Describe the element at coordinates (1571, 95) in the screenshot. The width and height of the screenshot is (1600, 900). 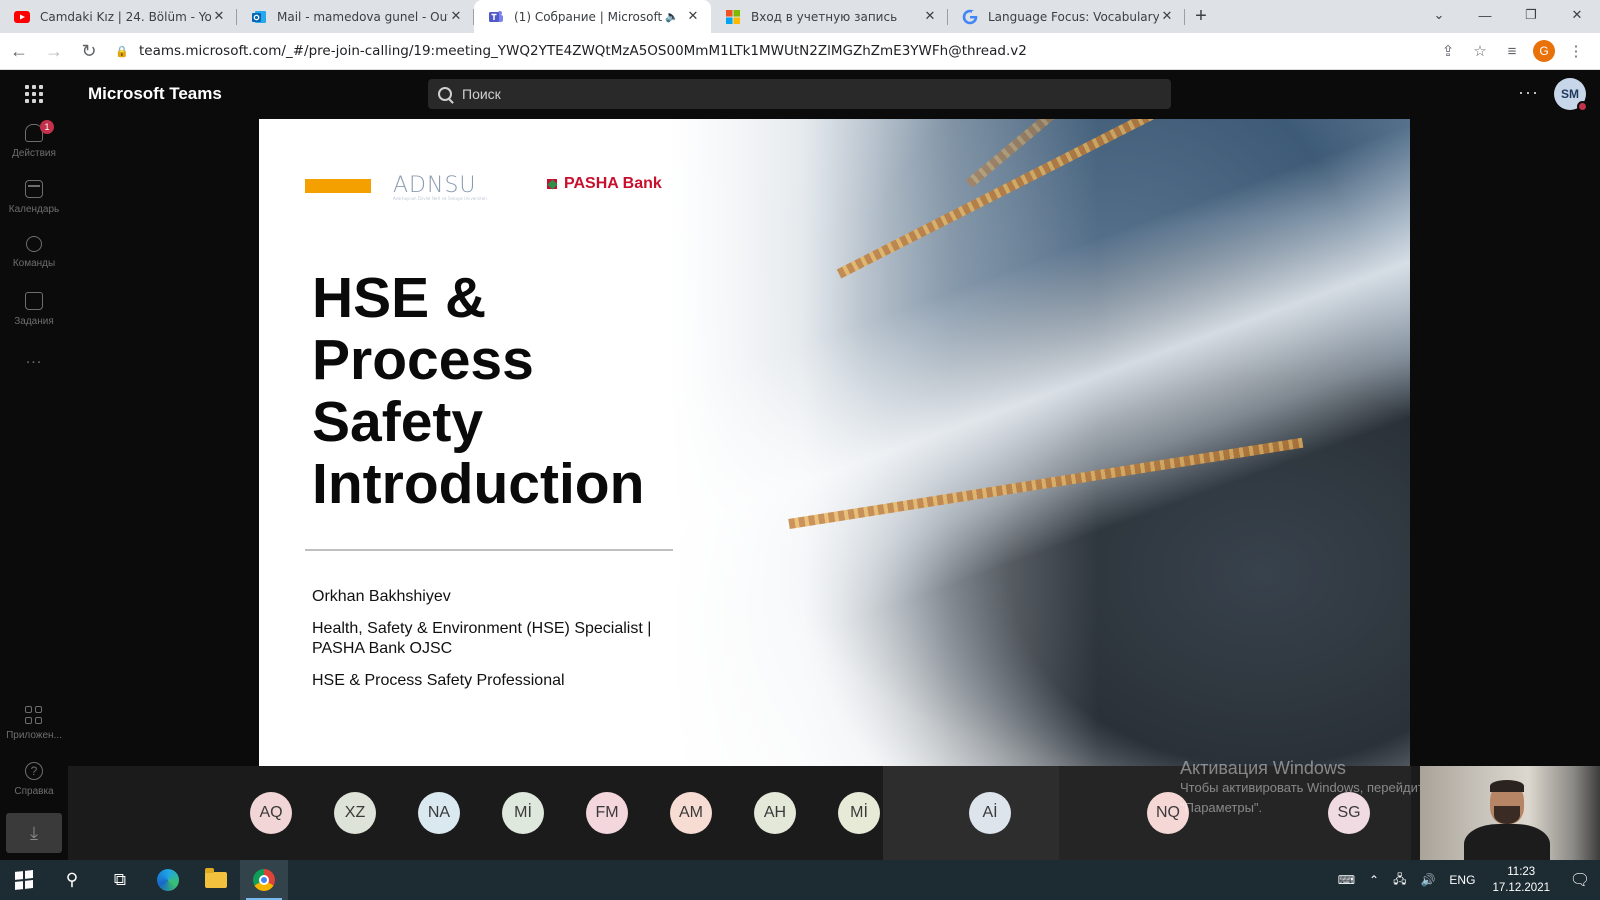
I see `user-avatar: SM` at that location.